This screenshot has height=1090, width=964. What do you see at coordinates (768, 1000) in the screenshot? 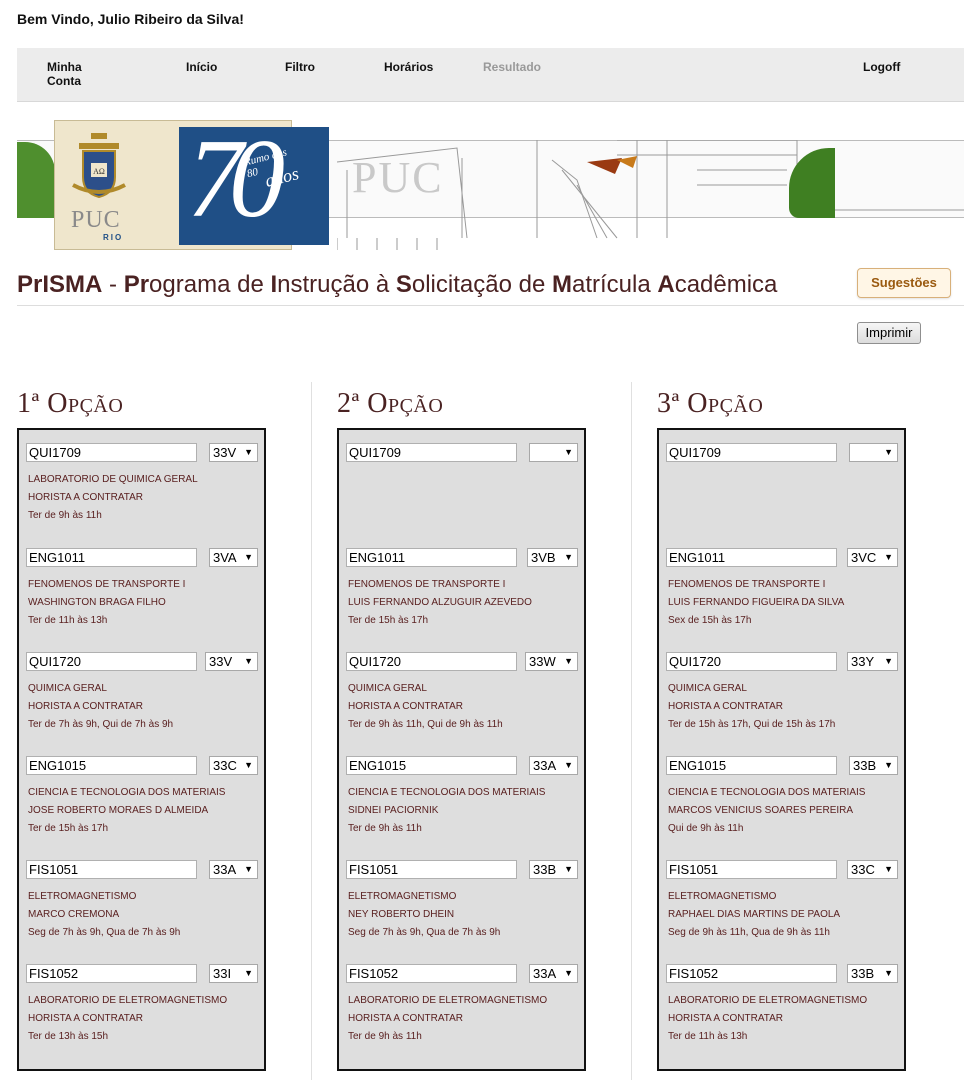
I see `course-name: LABORATORIO DE ELETROMAGNETISMO` at bounding box center [768, 1000].